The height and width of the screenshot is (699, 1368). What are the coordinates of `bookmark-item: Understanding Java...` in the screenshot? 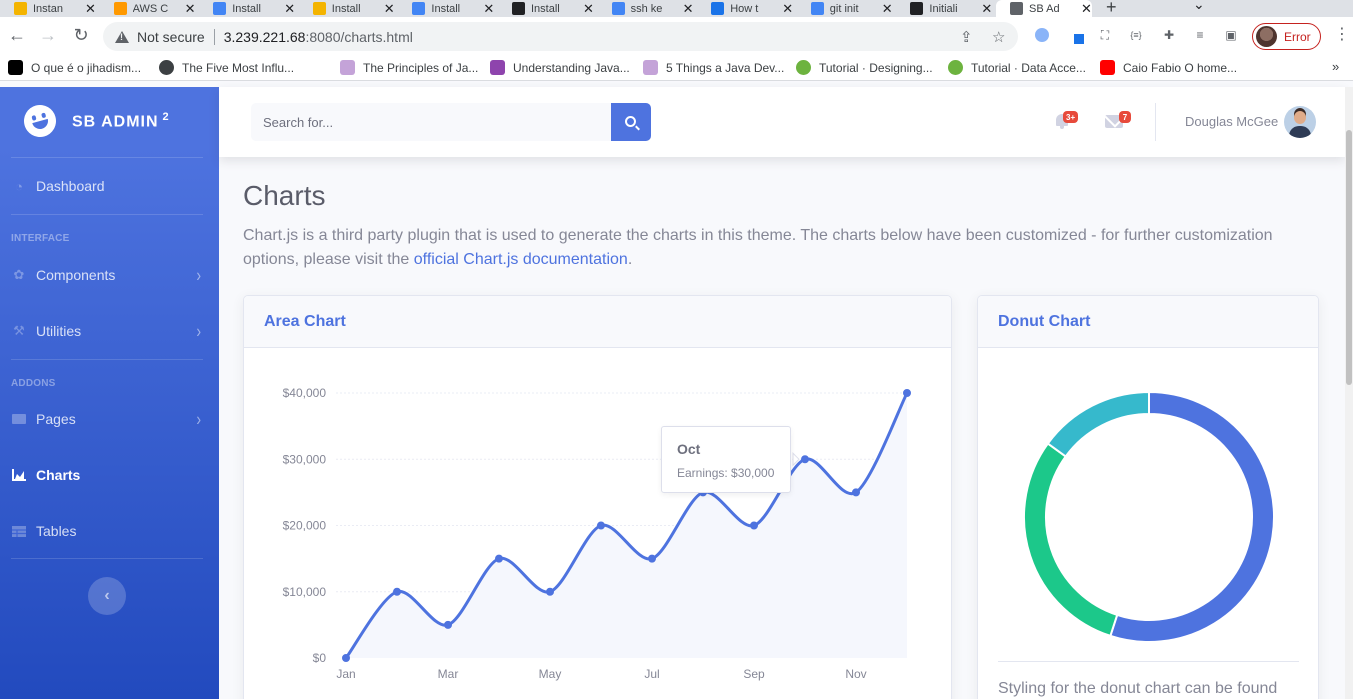 It's located at (560, 67).